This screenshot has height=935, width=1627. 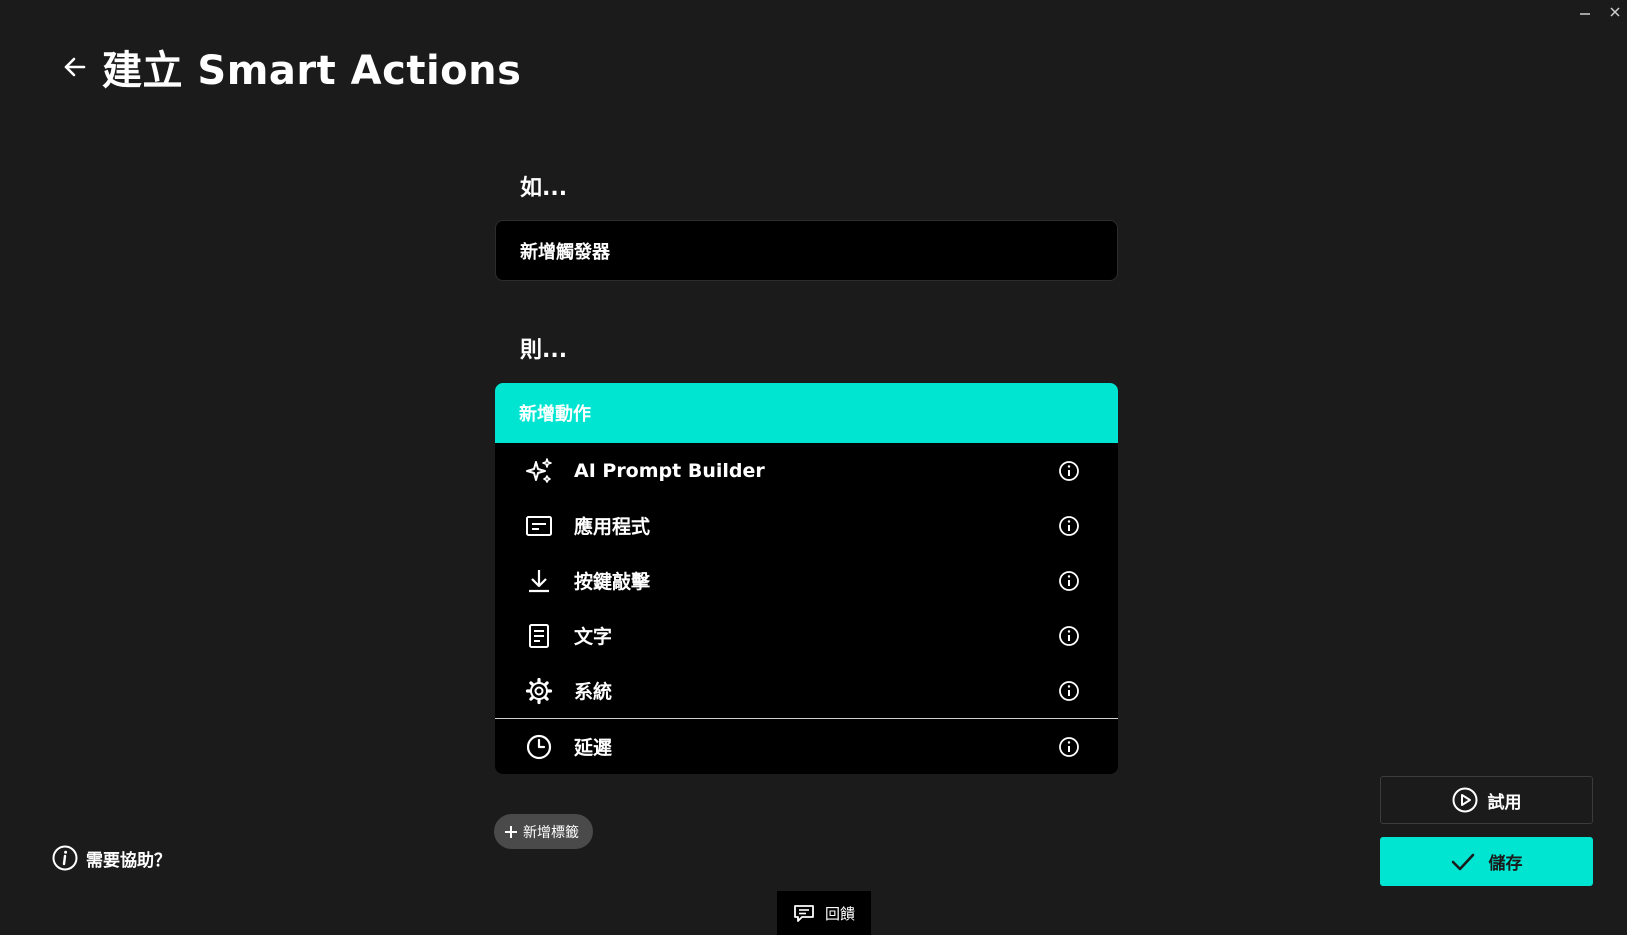 I want to click on action-option-text: 文字, so click(x=806, y=635).